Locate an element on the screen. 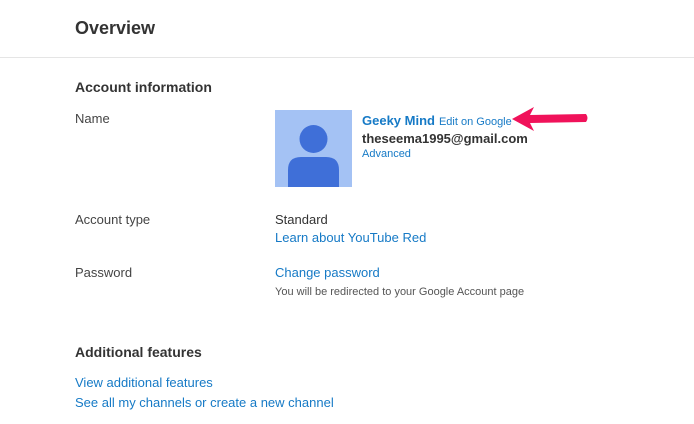 This screenshot has height=424, width=694. page-header: Overview is located at coordinates (347, 29).